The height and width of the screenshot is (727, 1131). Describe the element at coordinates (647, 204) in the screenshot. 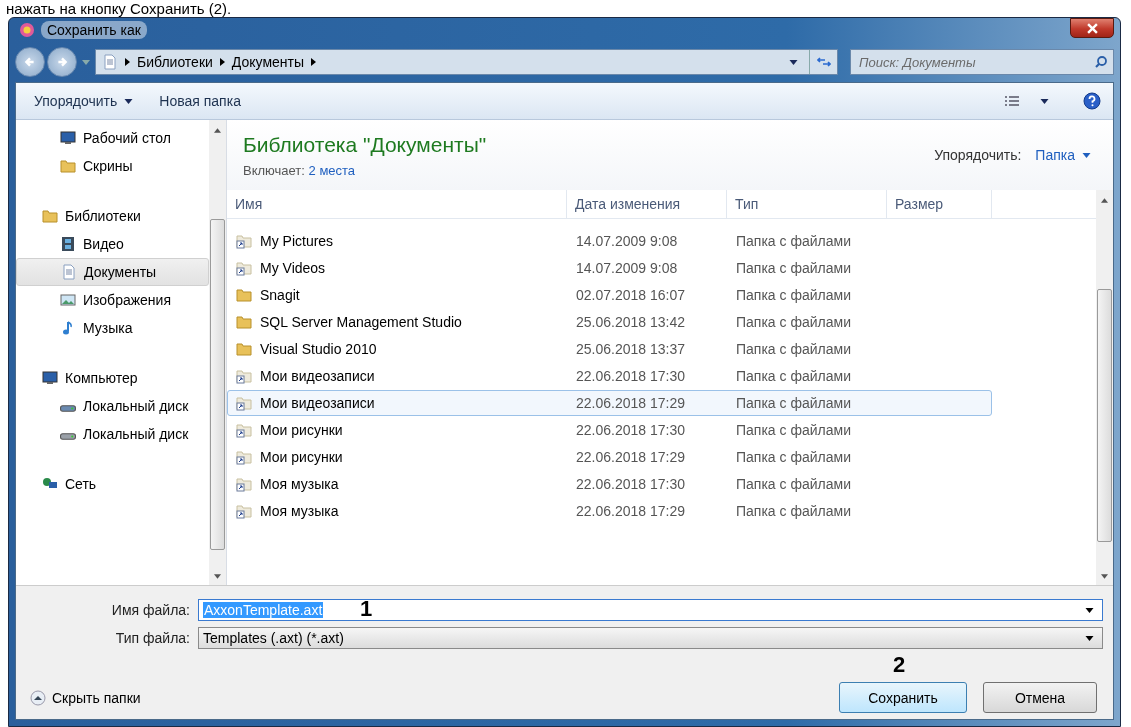

I see `column-header: Дата изменения` at that location.